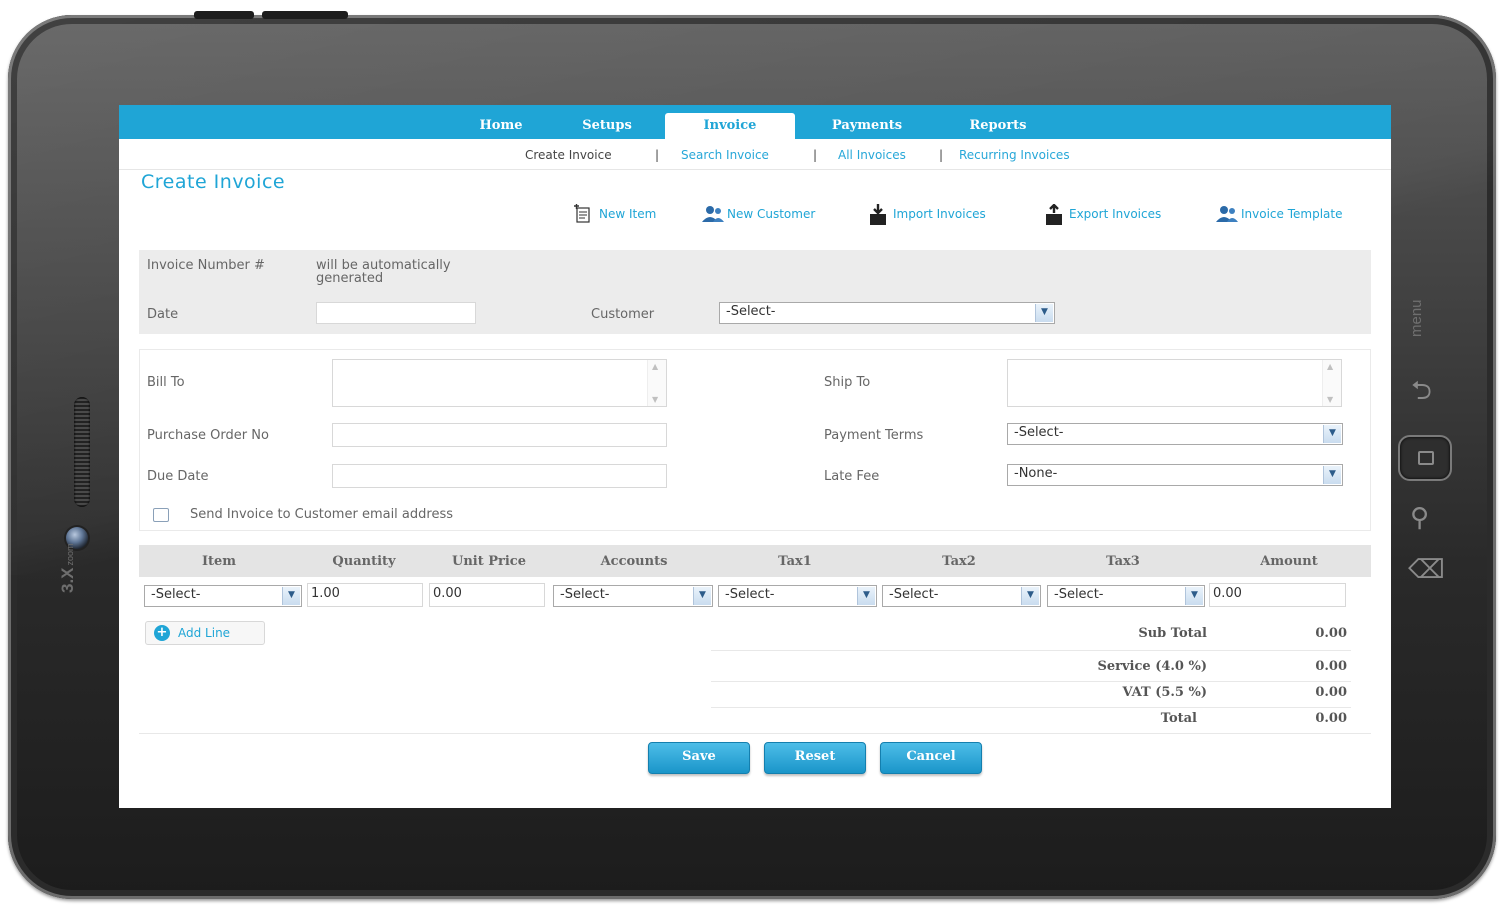 This screenshot has width=1500, height=917. I want to click on sub-total-value: 0.00, so click(1331, 633).